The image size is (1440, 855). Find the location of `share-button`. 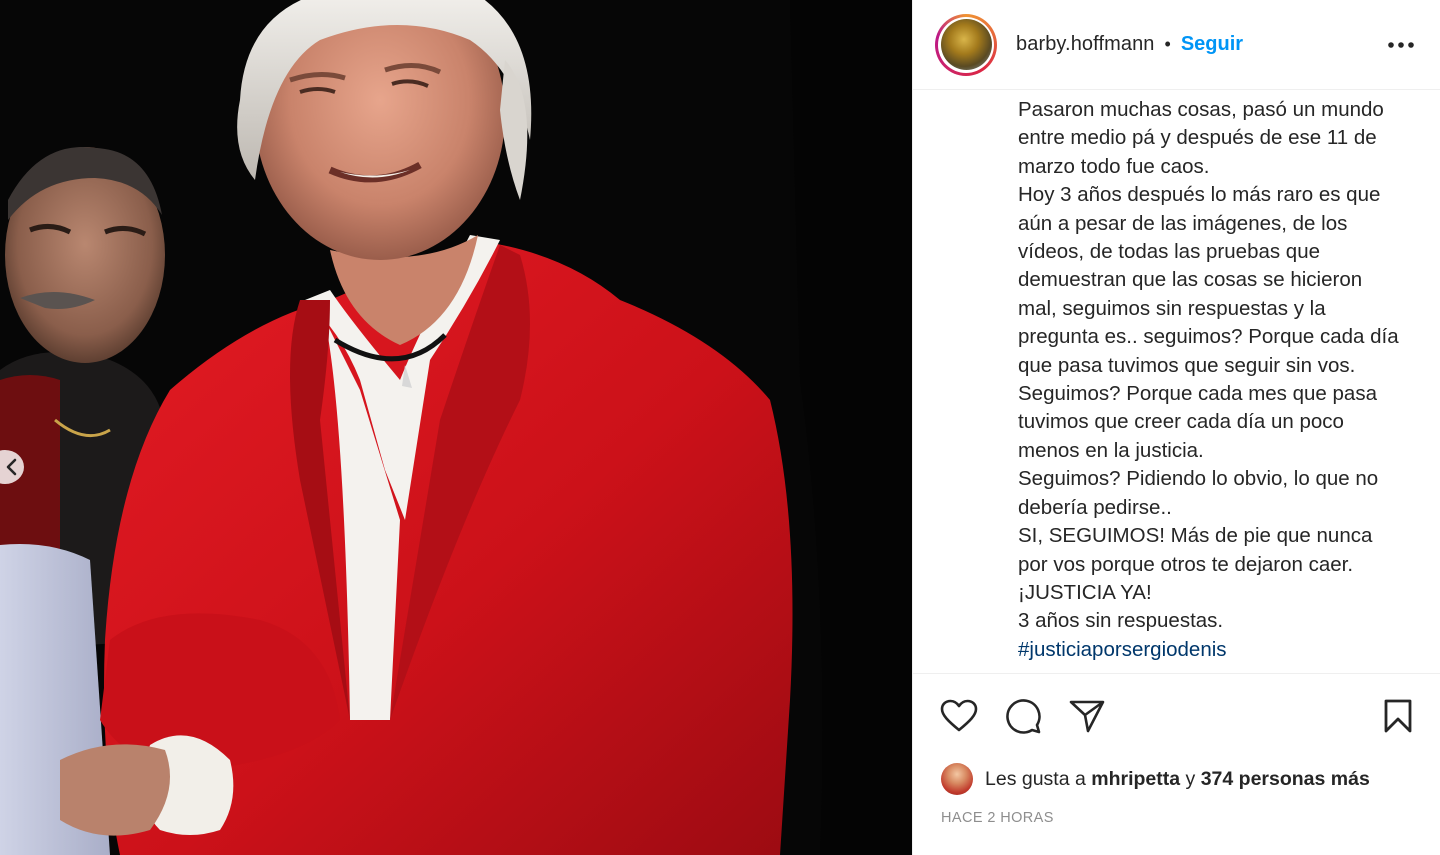

share-button is located at coordinates (1087, 716).